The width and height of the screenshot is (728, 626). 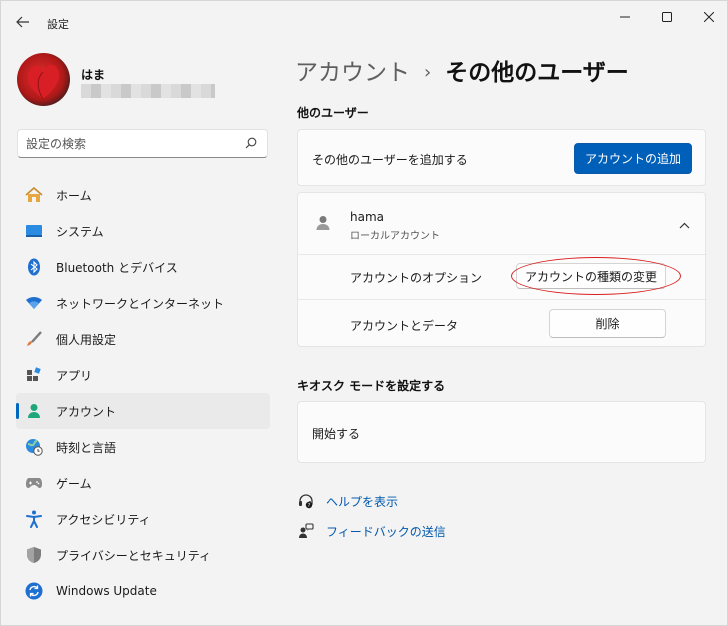 I want to click on search-icon, so click(x=251, y=143).